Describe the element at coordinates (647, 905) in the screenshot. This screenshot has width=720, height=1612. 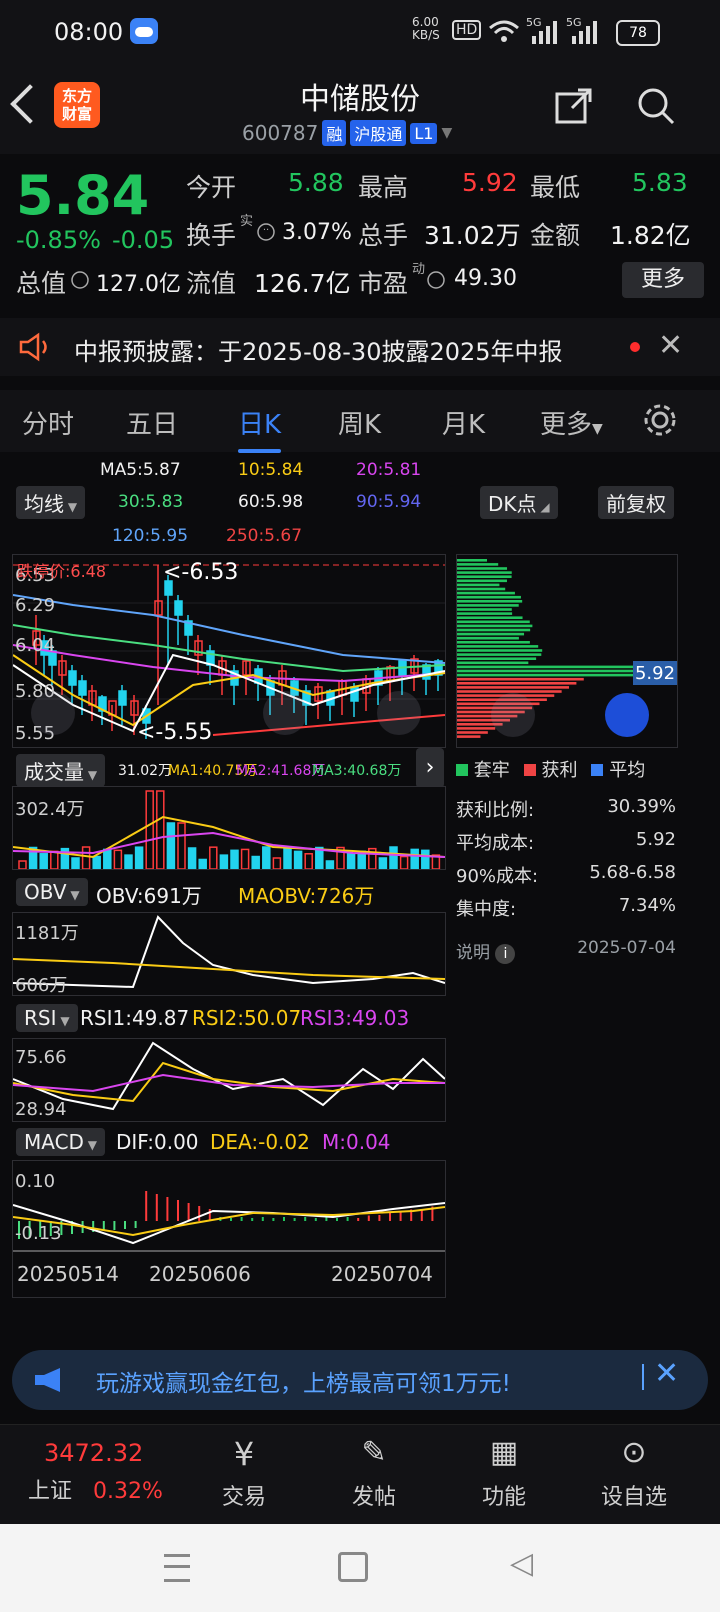
I see `chip-stat-value: 7.34%` at that location.